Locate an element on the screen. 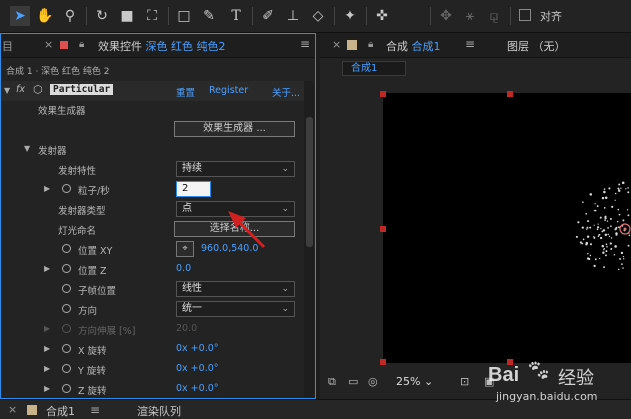 This screenshot has height=419, width=631. effect-controls-tab: 效果控件 深色 红色 纯色2 is located at coordinates (162, 46).